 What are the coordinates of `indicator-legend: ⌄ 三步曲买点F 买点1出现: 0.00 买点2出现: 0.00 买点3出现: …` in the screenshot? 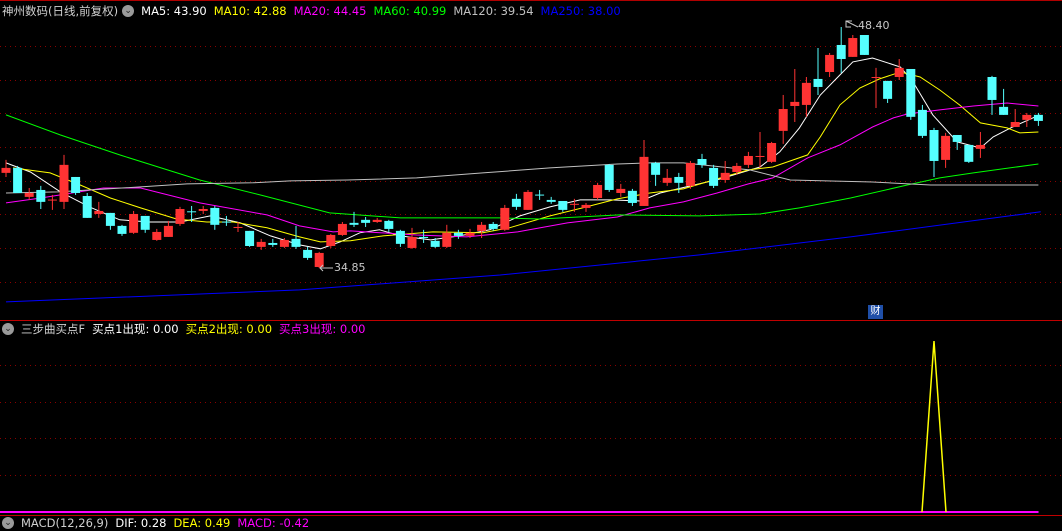 It's located at (187, 329).